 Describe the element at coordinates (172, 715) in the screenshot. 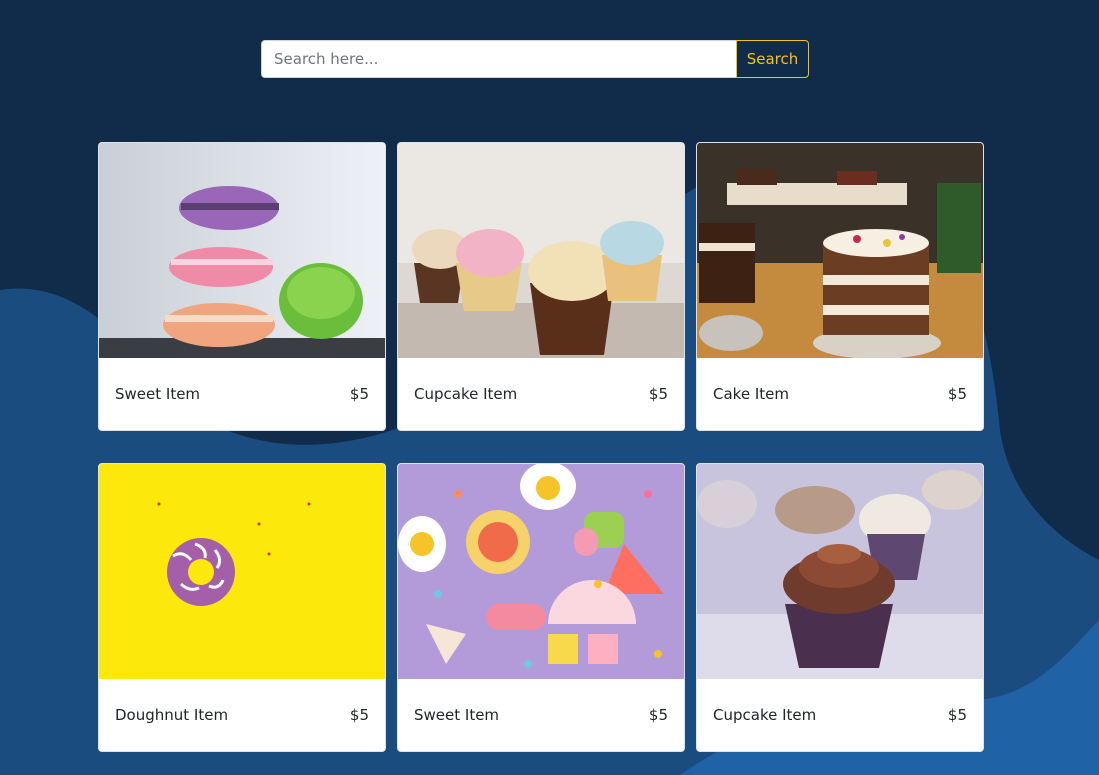

I see `product-name: Doughnut Item` at that location.